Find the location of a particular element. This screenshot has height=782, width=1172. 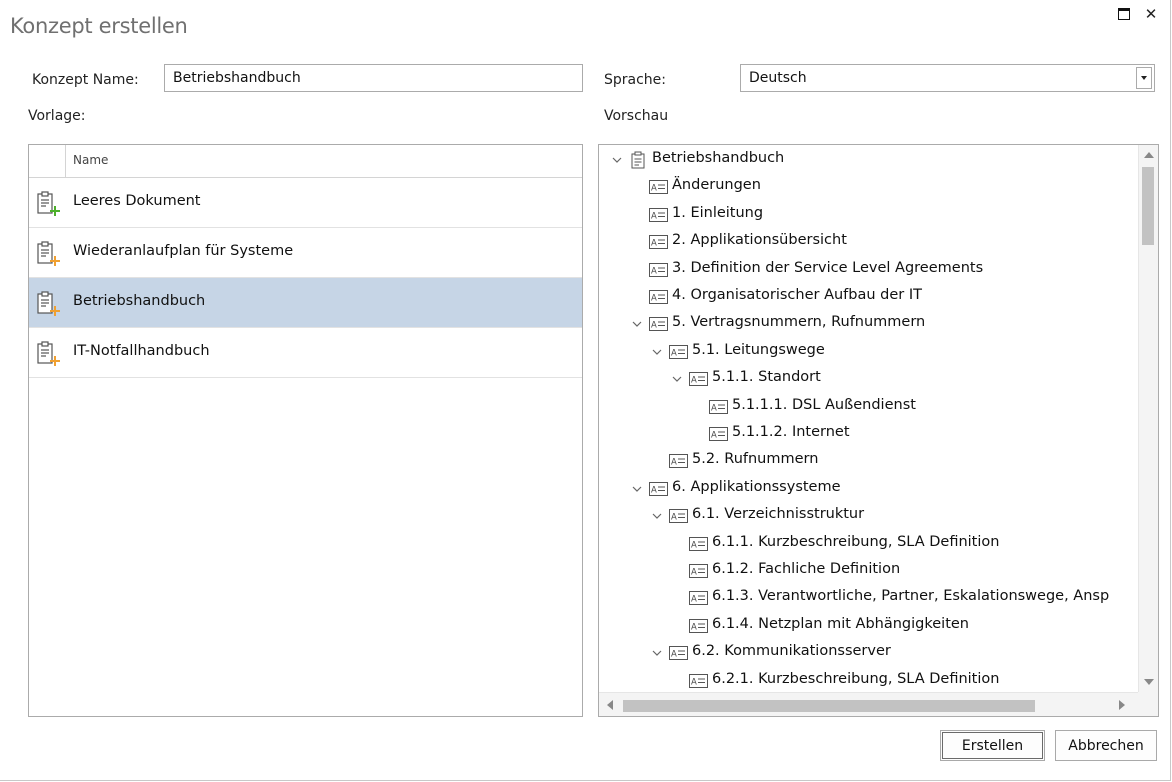

tree-node: A 6.1.4. Netzplan mit Abhängigkeiten is located at coordinates (869, 629).